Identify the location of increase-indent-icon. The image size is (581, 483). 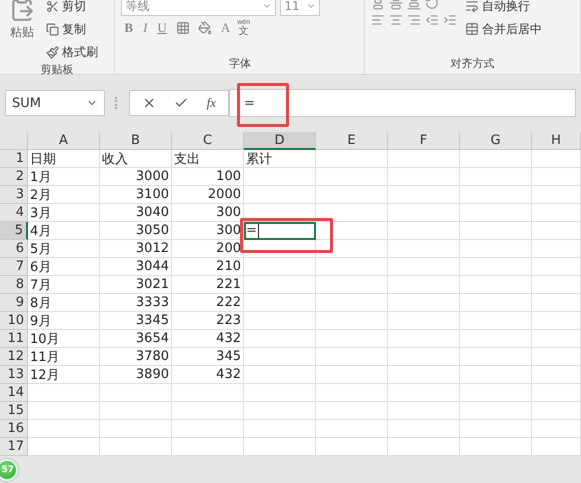
(450, 20).